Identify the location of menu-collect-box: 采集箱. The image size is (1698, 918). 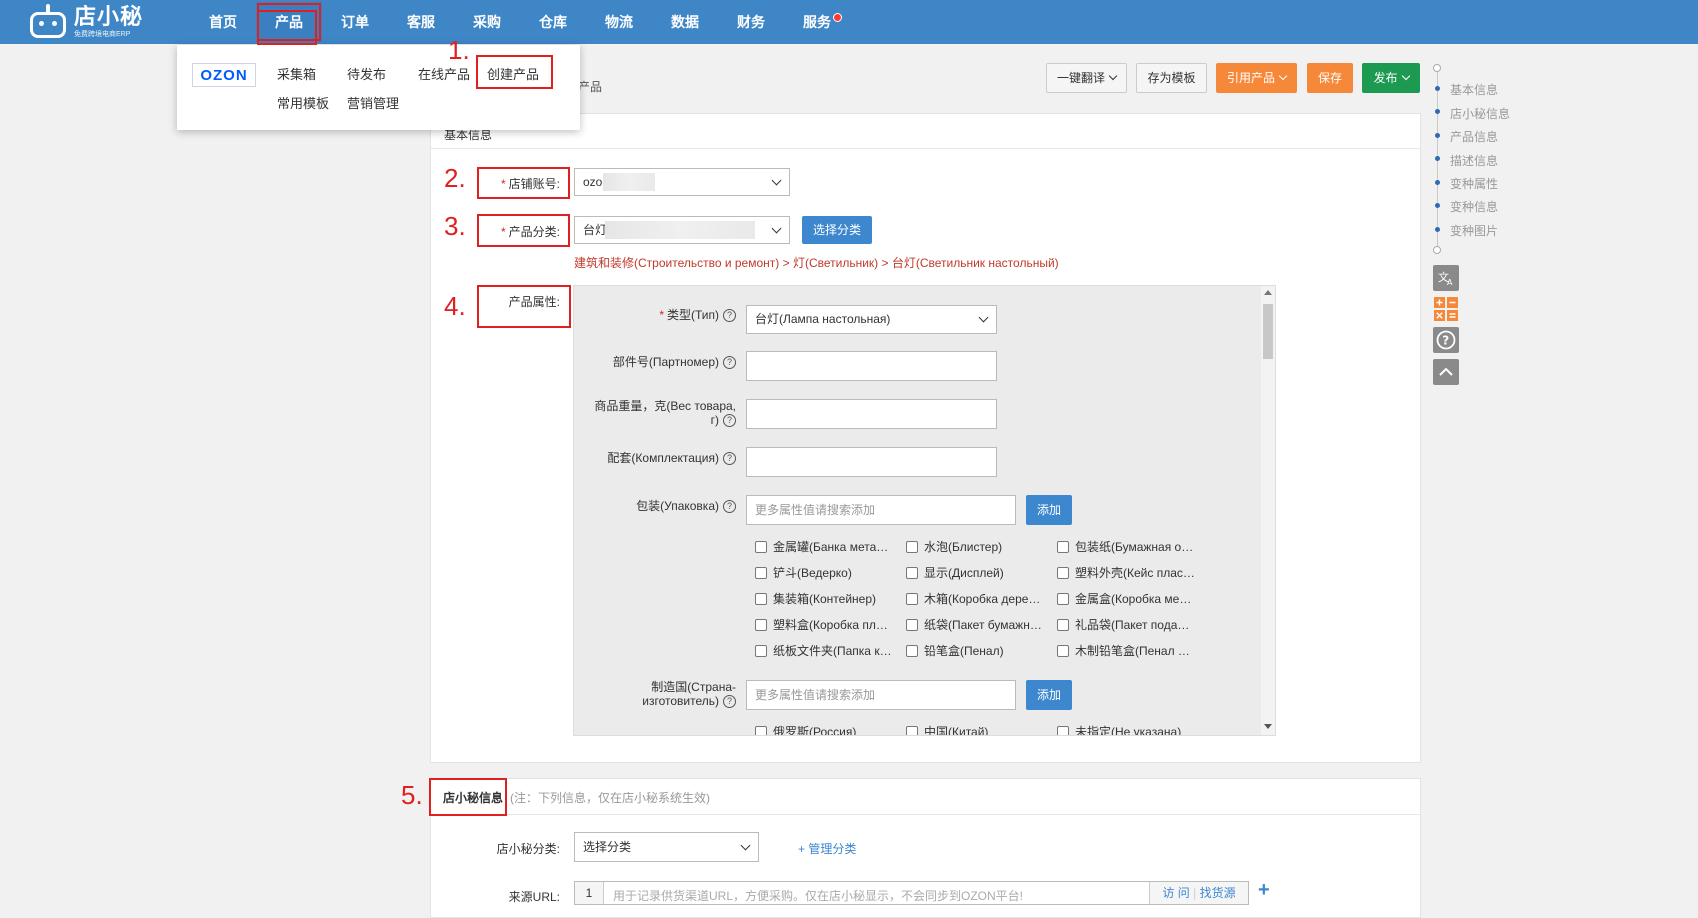
(296, 73).